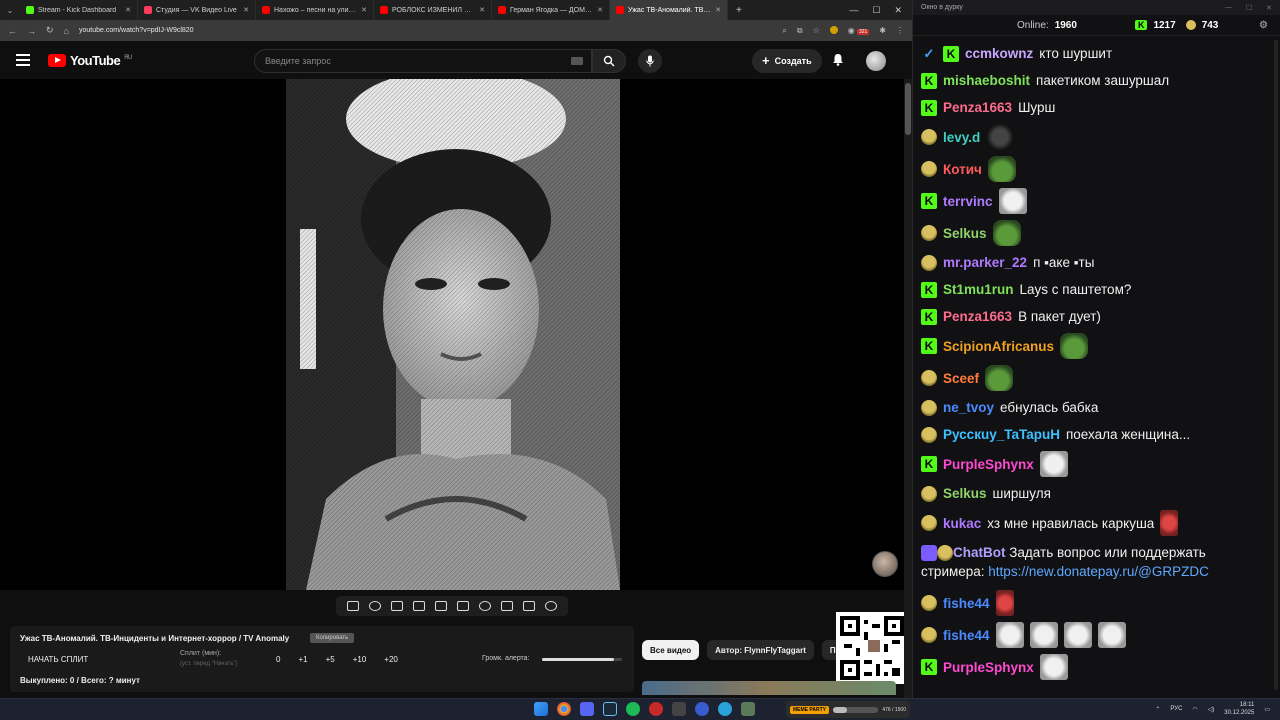 This screenshot has height=720, width=1280. Describe the element at coordinates (961, 378) in the screenshot. I see `chat-username: Sceef` at that location.